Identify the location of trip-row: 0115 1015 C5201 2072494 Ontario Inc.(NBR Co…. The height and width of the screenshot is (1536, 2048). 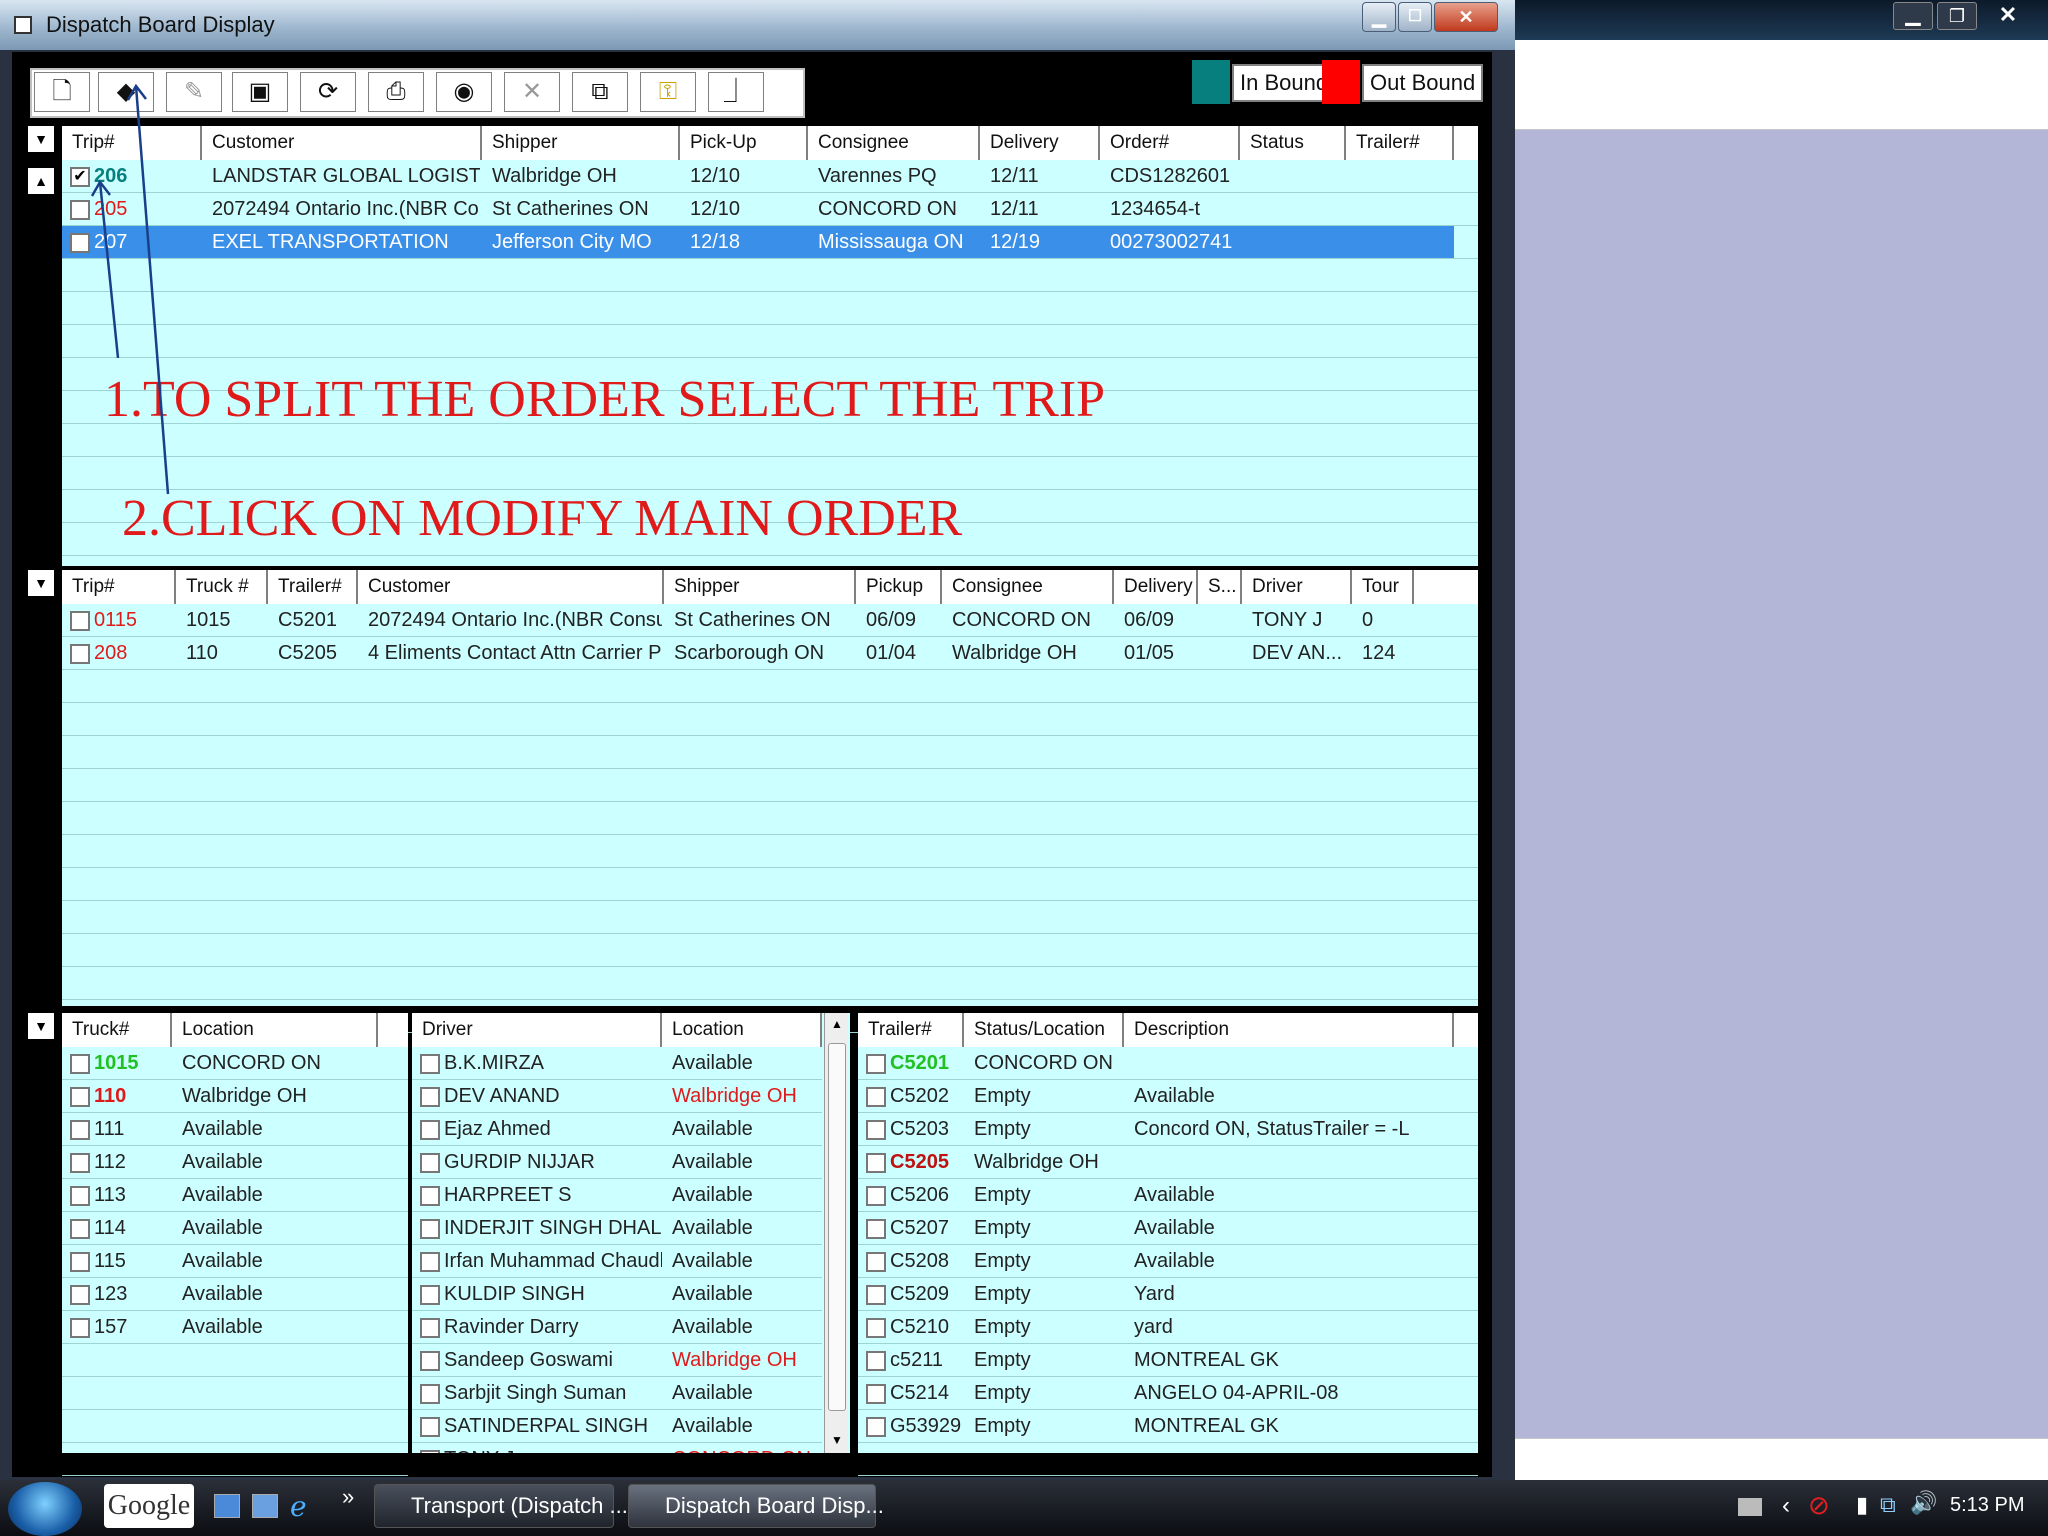
(762, 620).